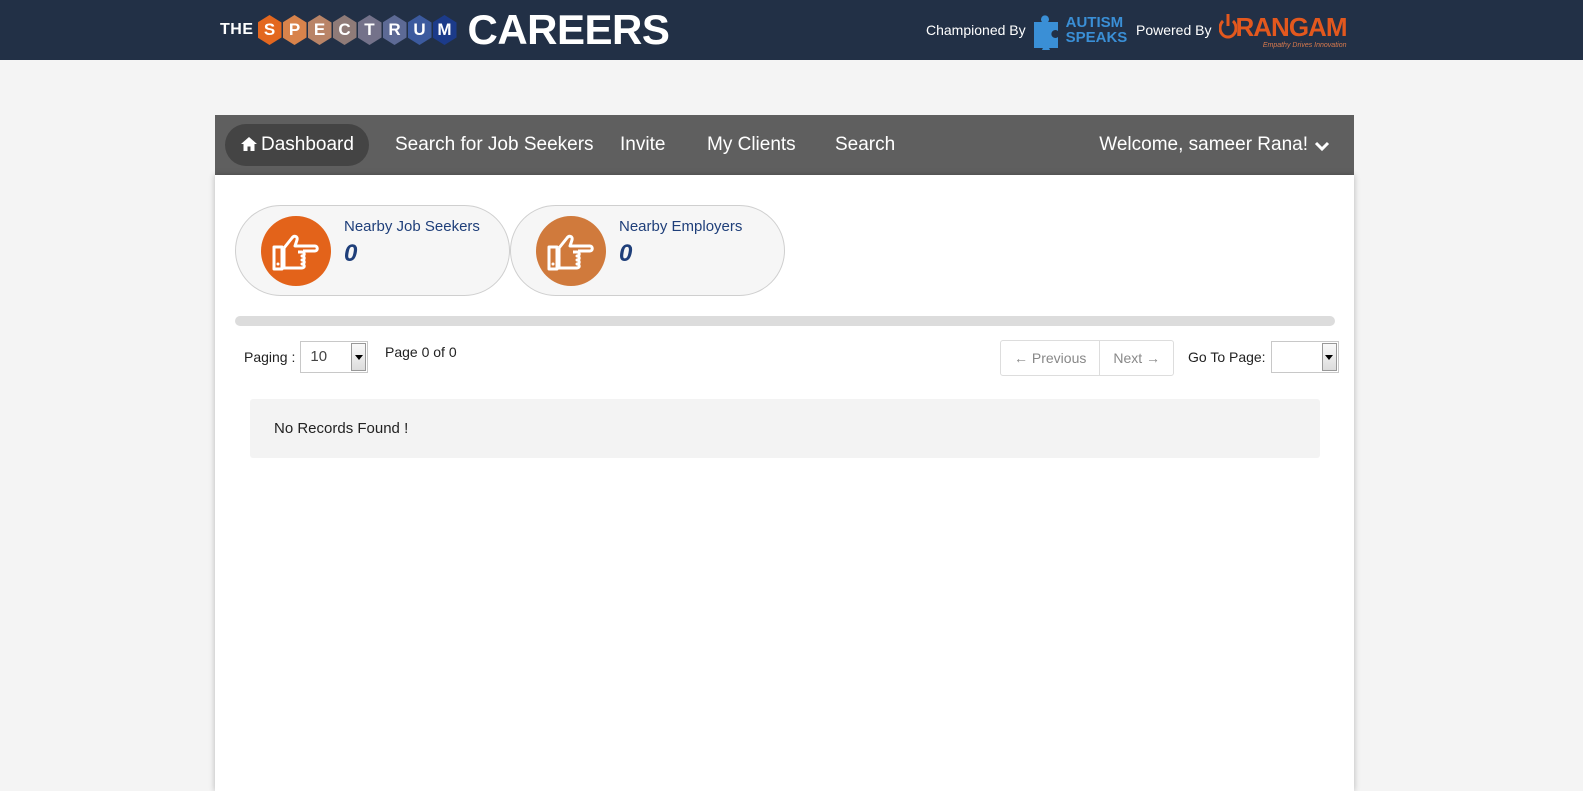 The height and width of the screenshot is (791, 1583). I want to click on page-size-select: 10, so click(334, 357).